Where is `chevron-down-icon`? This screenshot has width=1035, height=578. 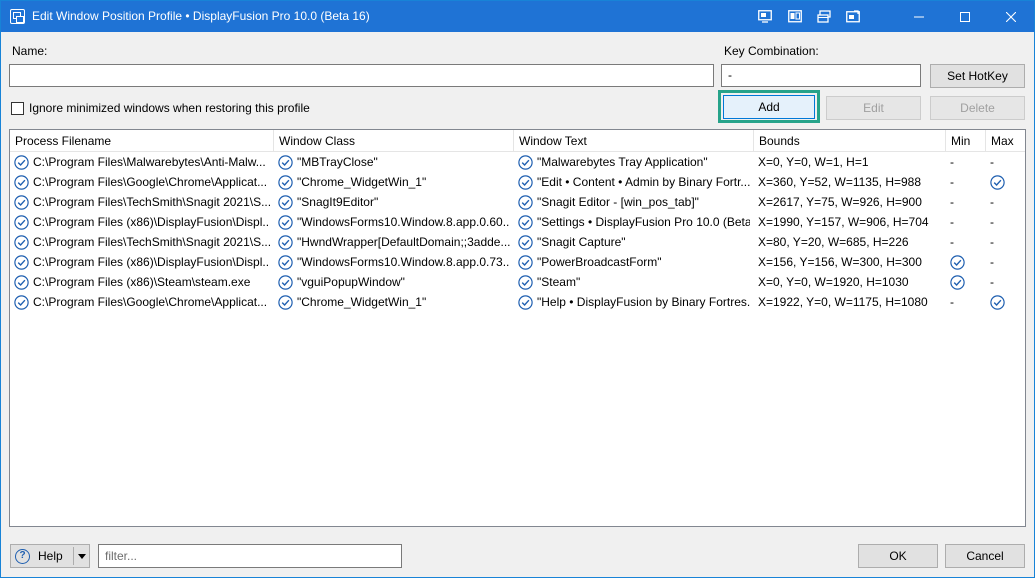 chevron-down-icon is located at coordinates (82, 556).